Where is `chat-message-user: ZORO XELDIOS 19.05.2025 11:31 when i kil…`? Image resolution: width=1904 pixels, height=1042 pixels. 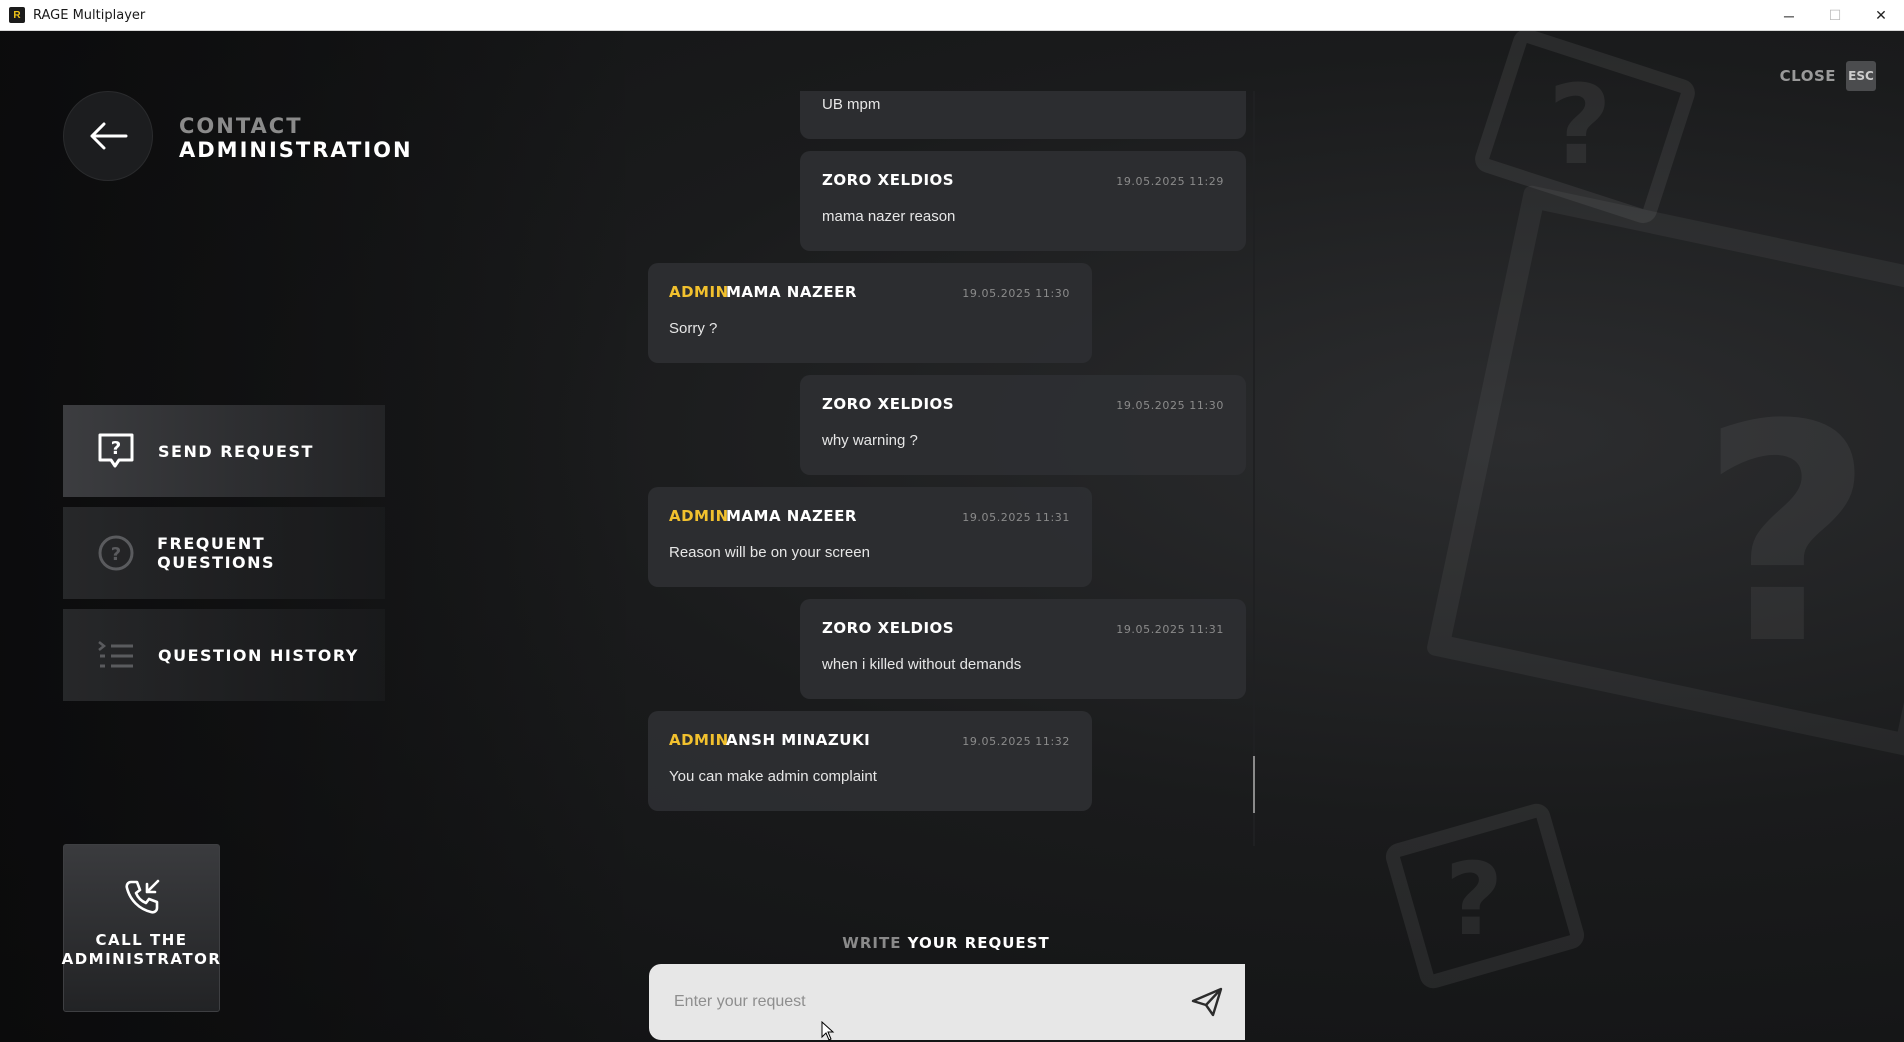 chat-message-user: ZORO XELDIOS 19.05.2025 11:31 when i kil… is located at coordinates (1023, 649).